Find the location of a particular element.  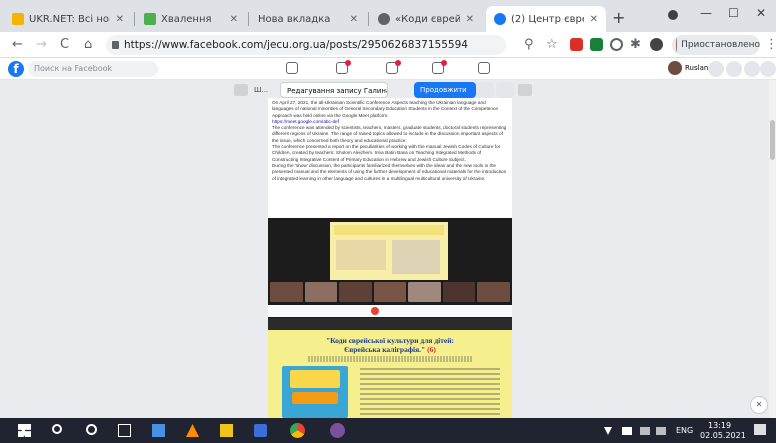

poster-subtitle is located at coordinates (390, 359).